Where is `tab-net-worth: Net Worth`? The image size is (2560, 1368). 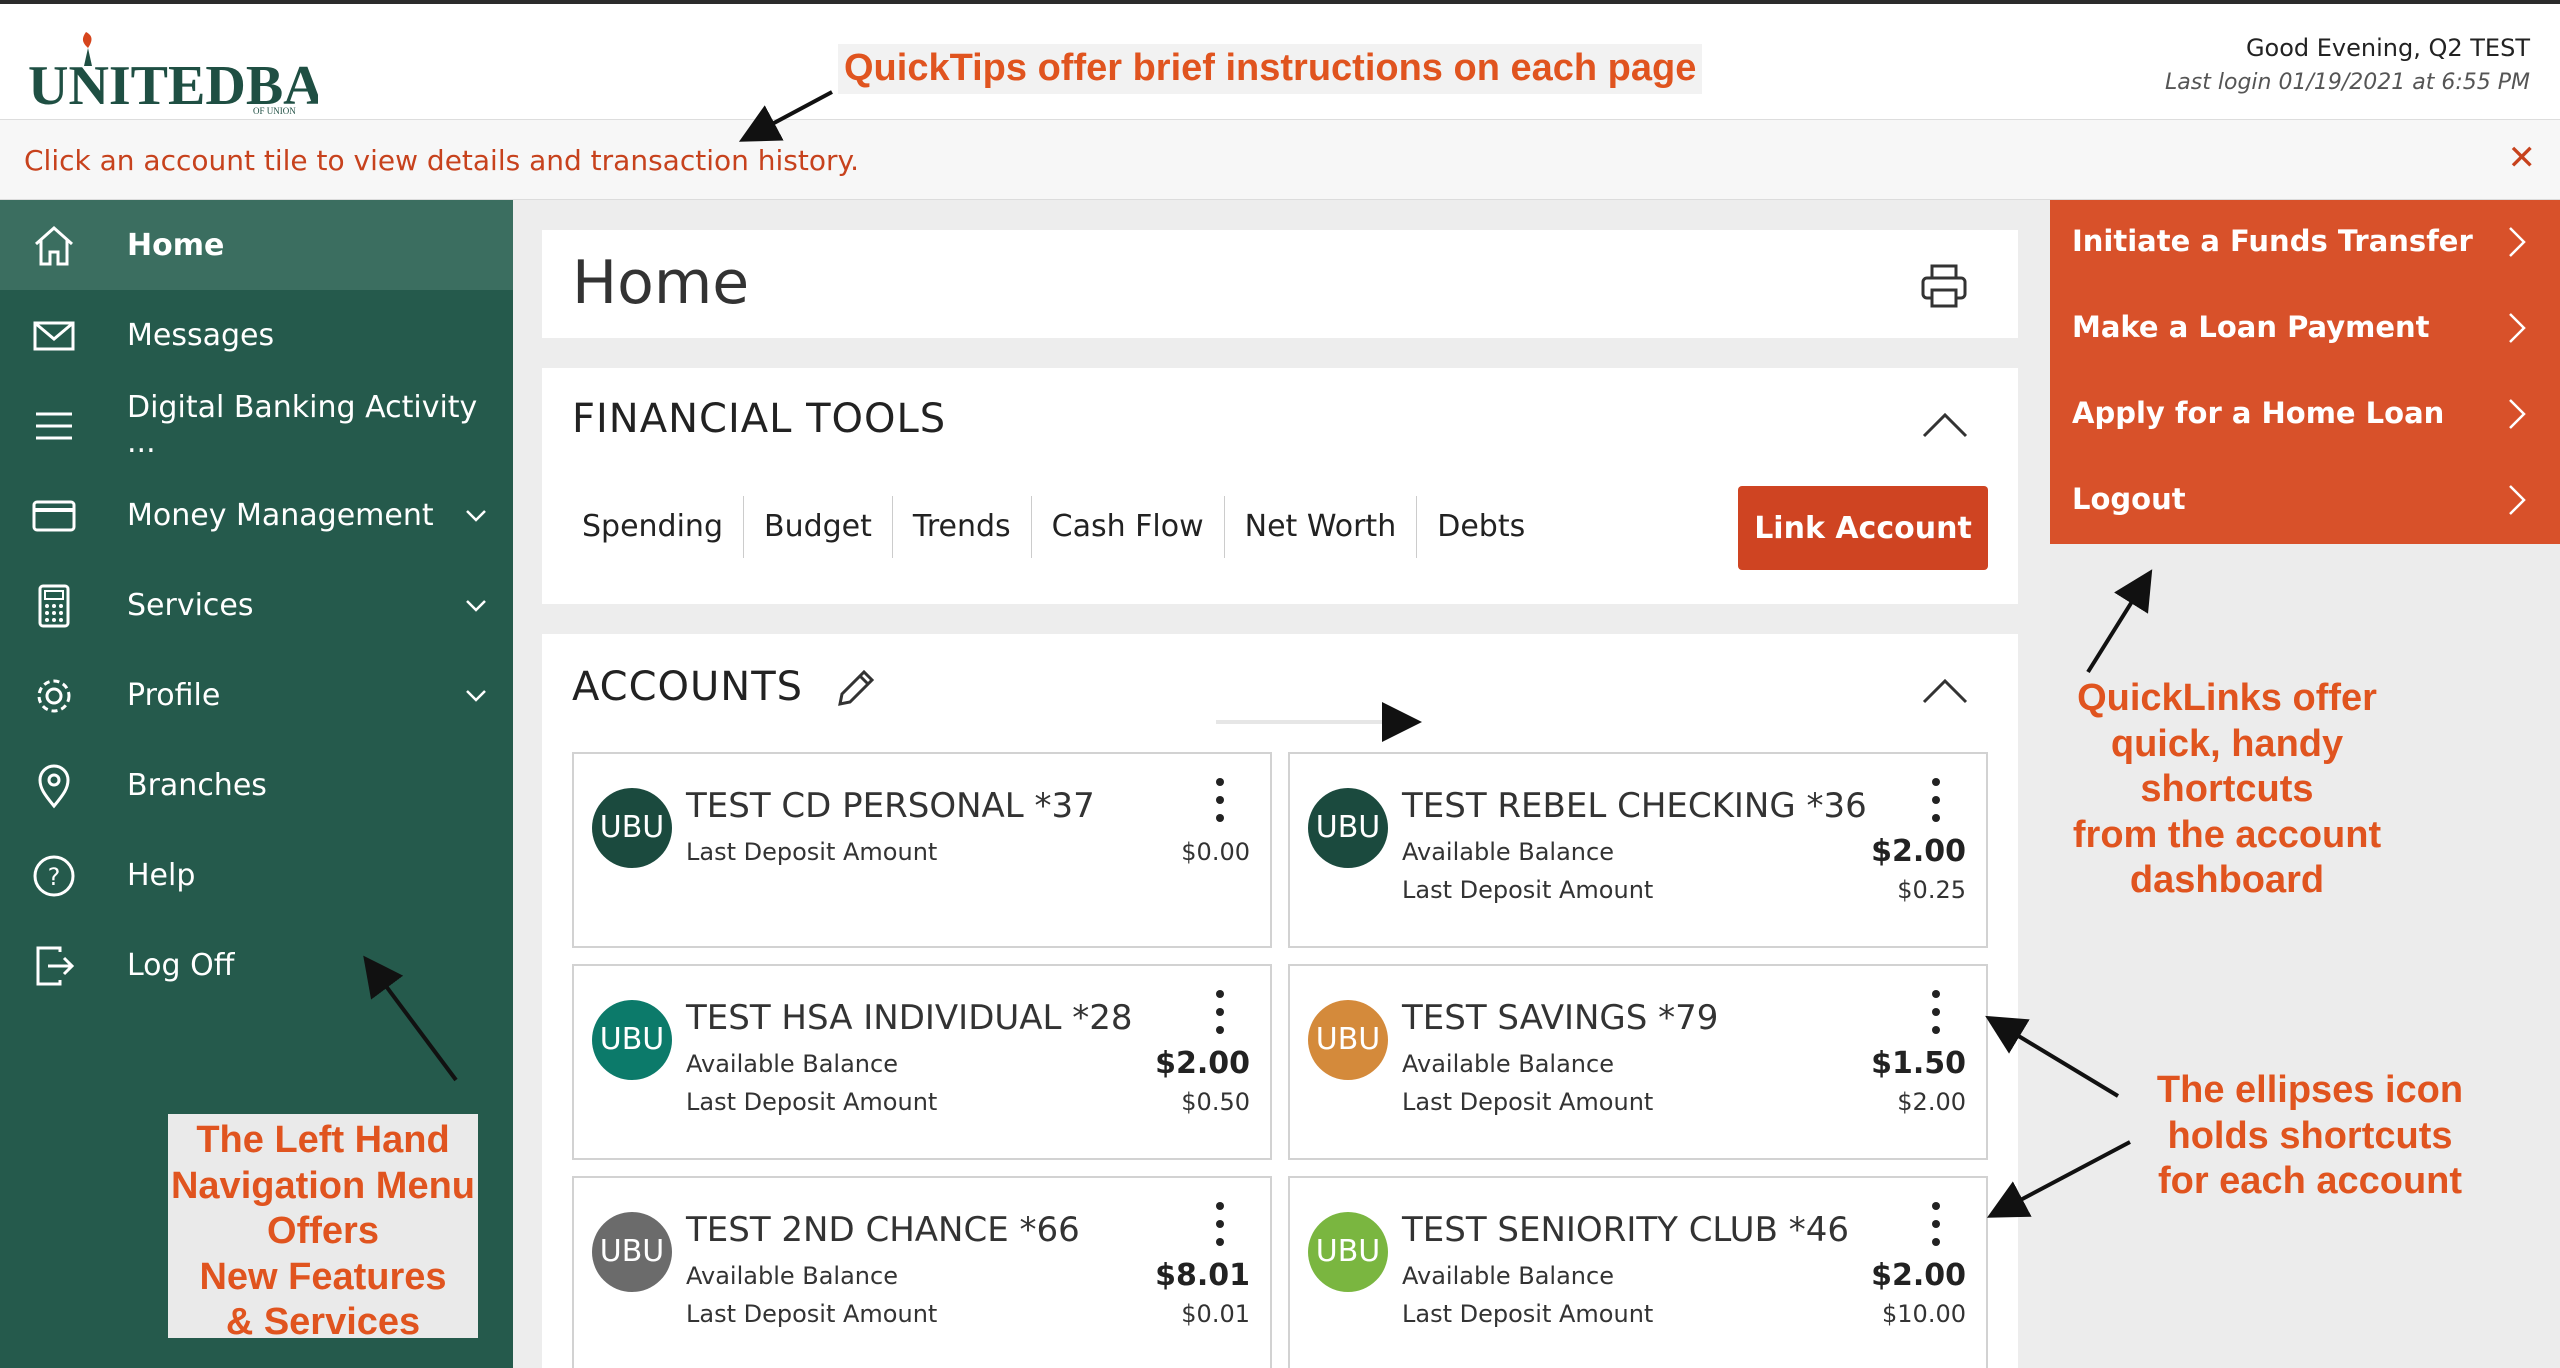
tab-net-worth: Net Worth is located at coordinates (1321, 527).